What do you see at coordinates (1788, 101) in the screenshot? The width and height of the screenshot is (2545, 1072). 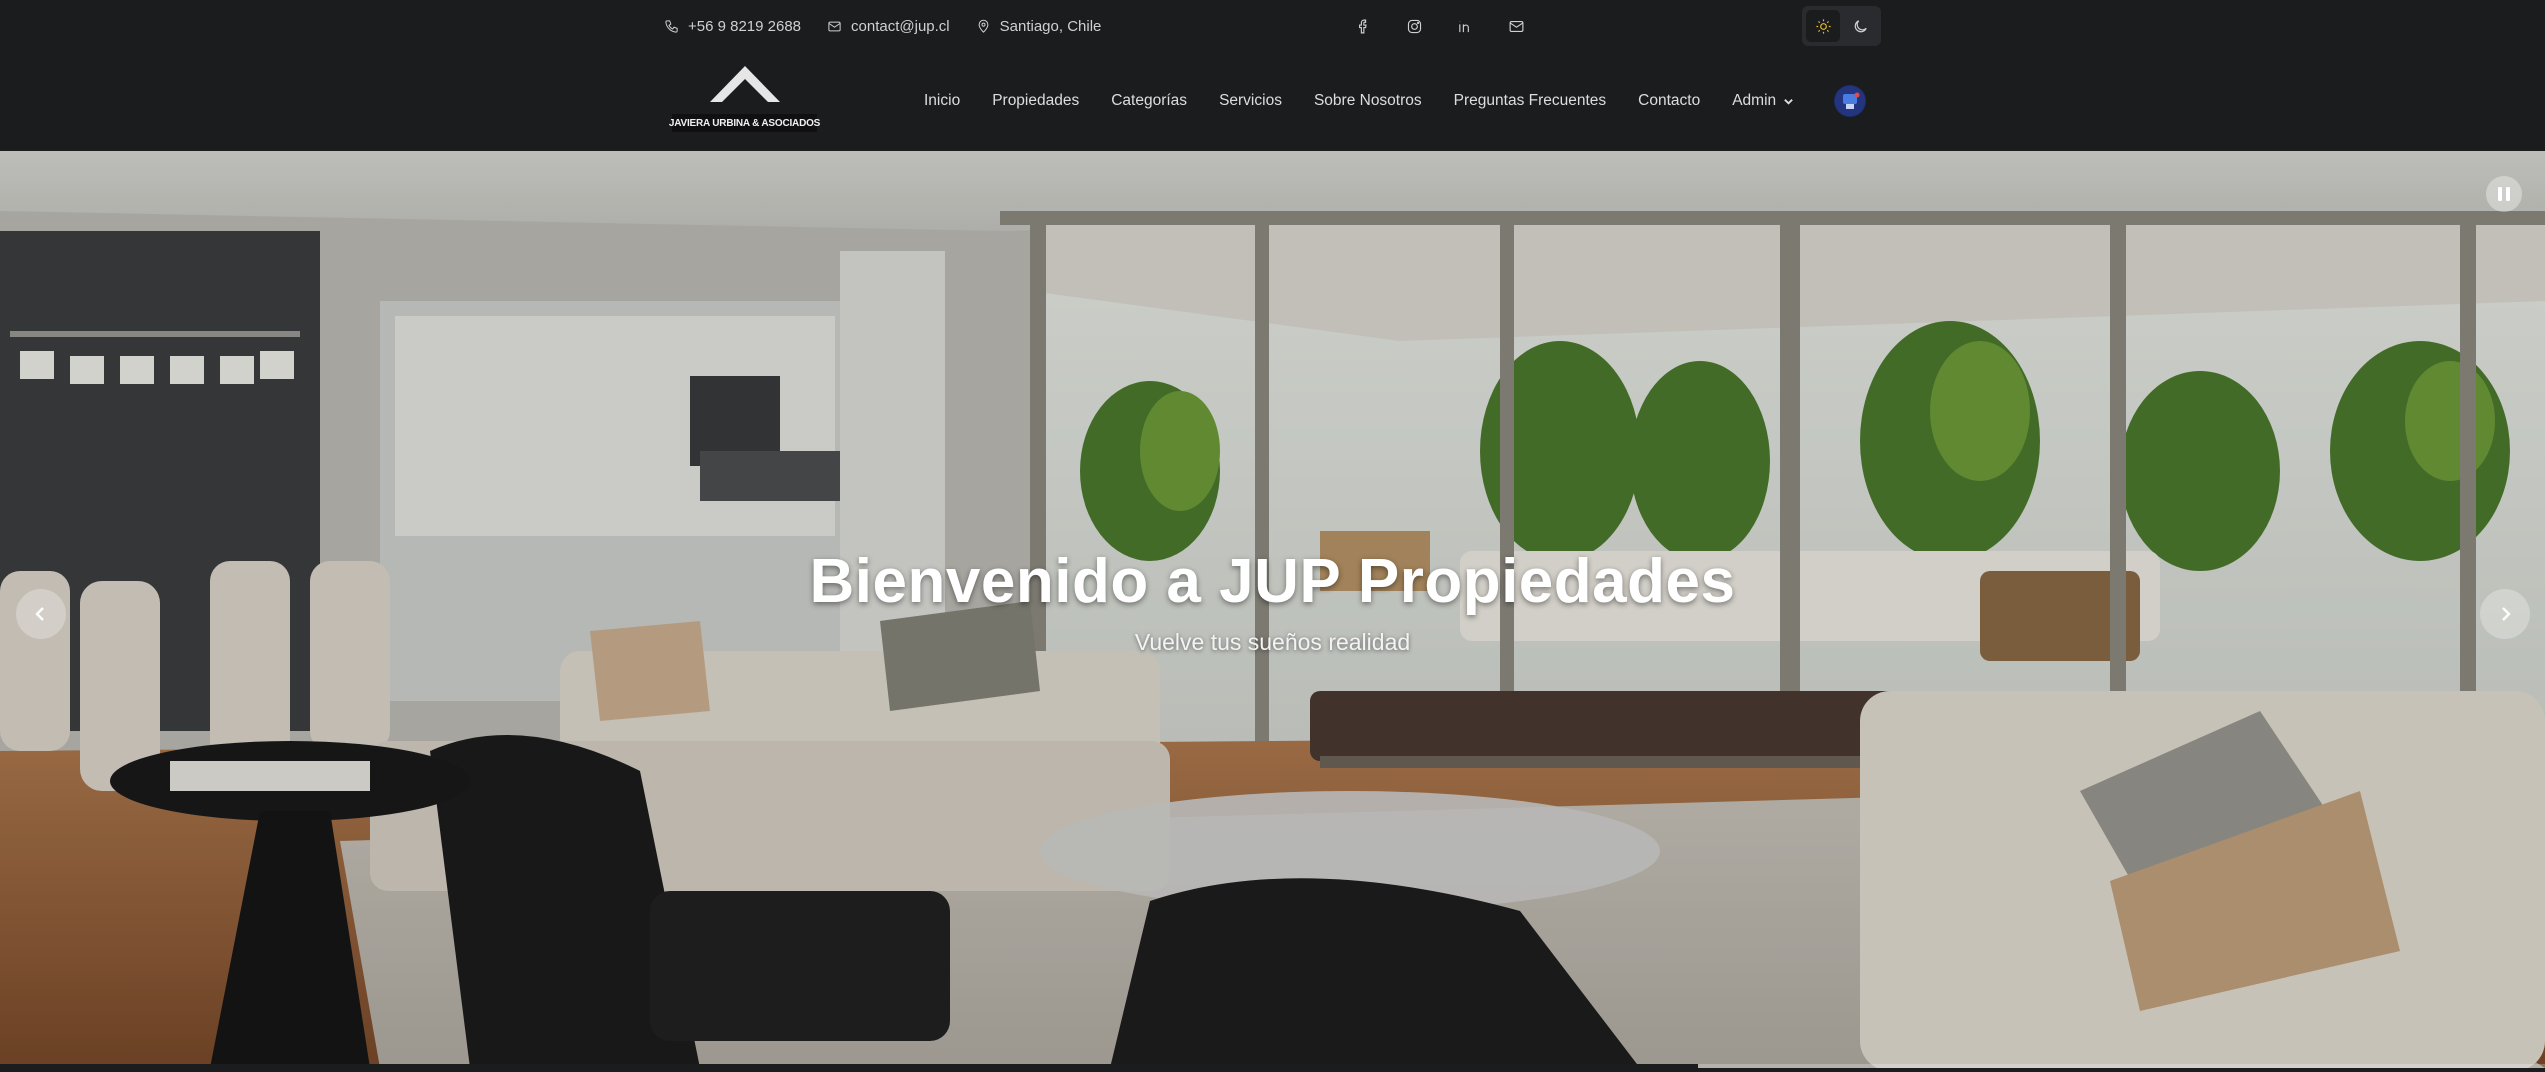 I see `chevron-down-icon` at bounding box center [1788, 101].